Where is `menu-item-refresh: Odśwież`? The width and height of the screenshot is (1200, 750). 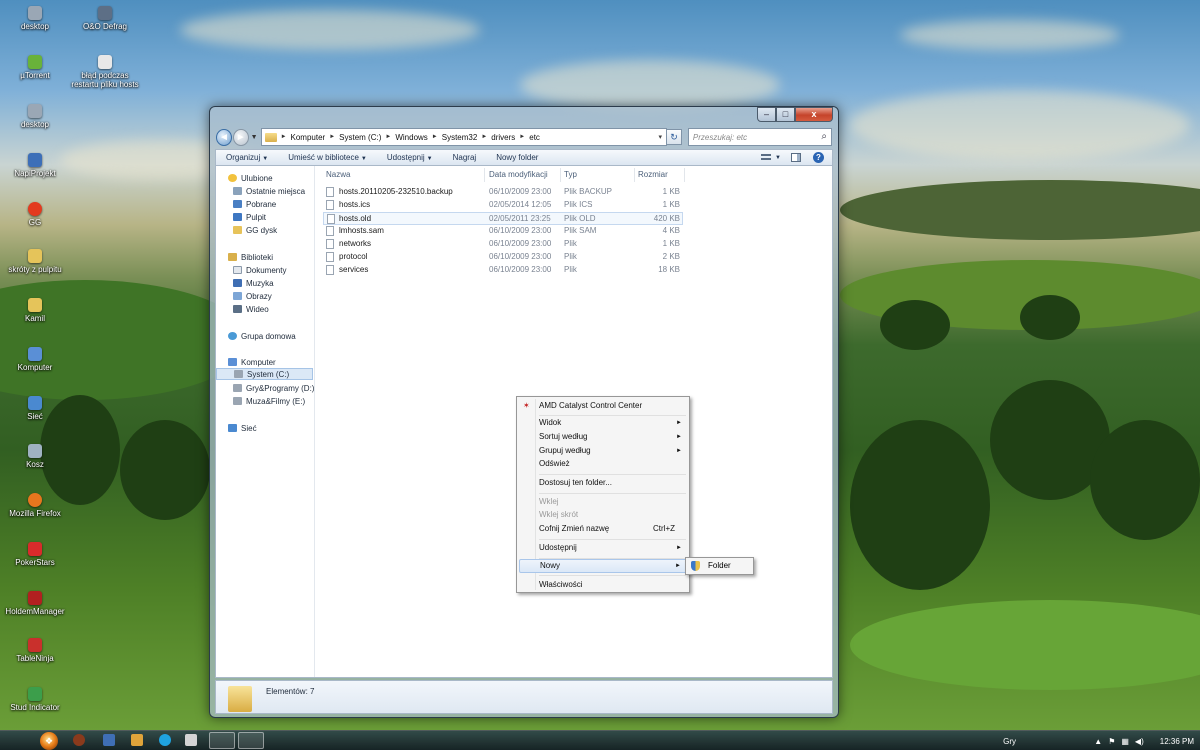 menu-item-refresh: Odśwież is located at coordinates (603, 464).